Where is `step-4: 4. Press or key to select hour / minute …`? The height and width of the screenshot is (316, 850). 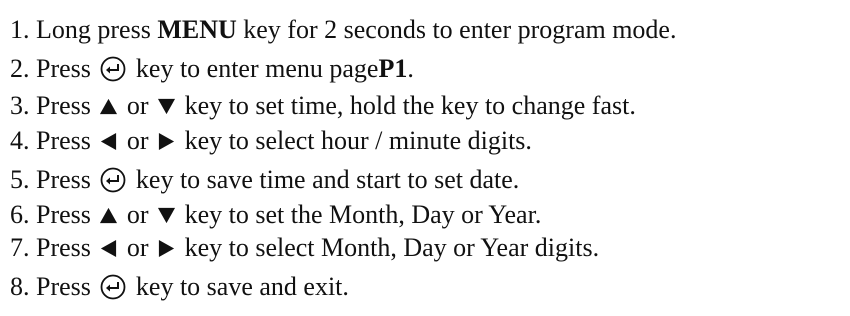
step-4: 4. Press or key to select hour / minute … is located at coordinates (271, 141).